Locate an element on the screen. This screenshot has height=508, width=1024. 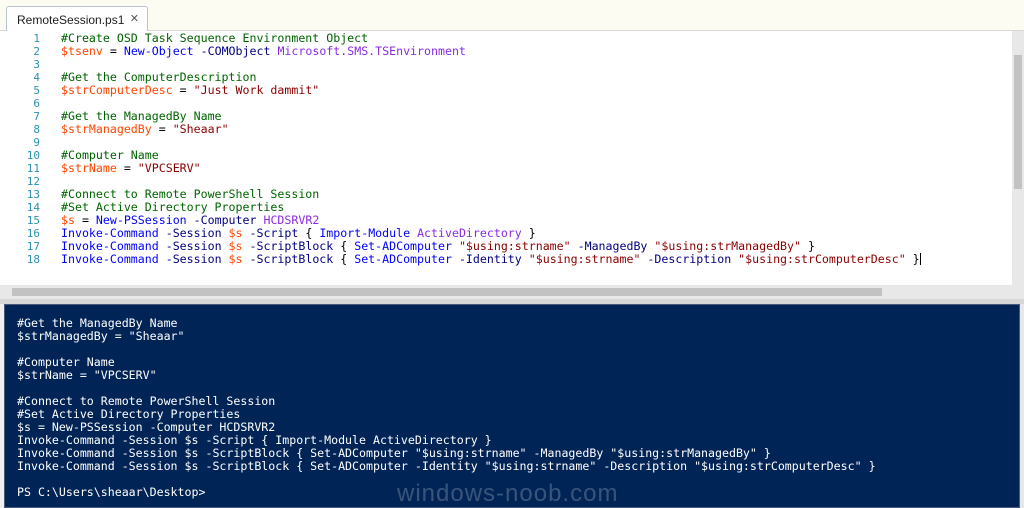
code-token: "Sheaar" is located at coordinates (200, 129).